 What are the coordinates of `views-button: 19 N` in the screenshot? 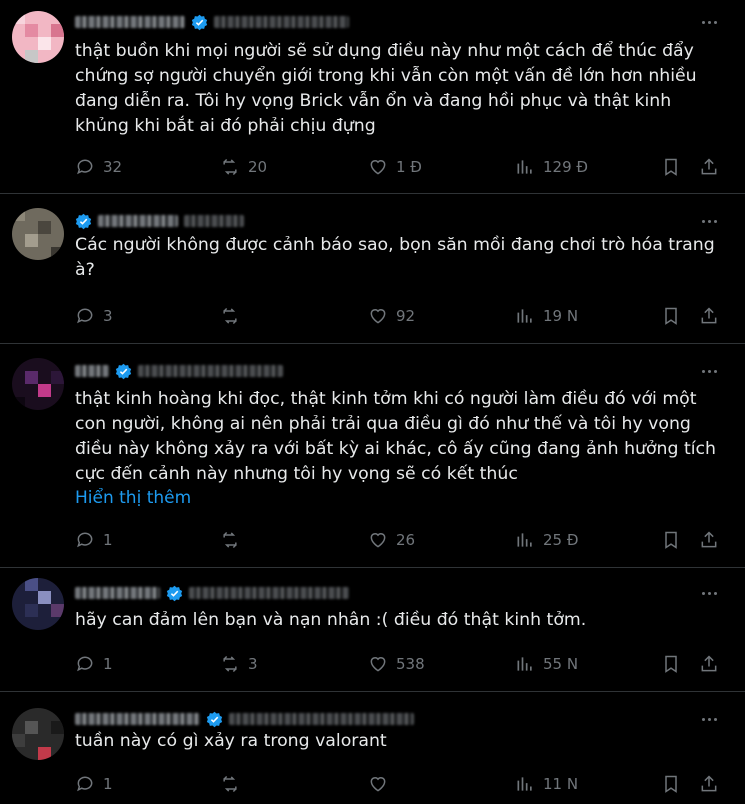 It's located at (546, 316).